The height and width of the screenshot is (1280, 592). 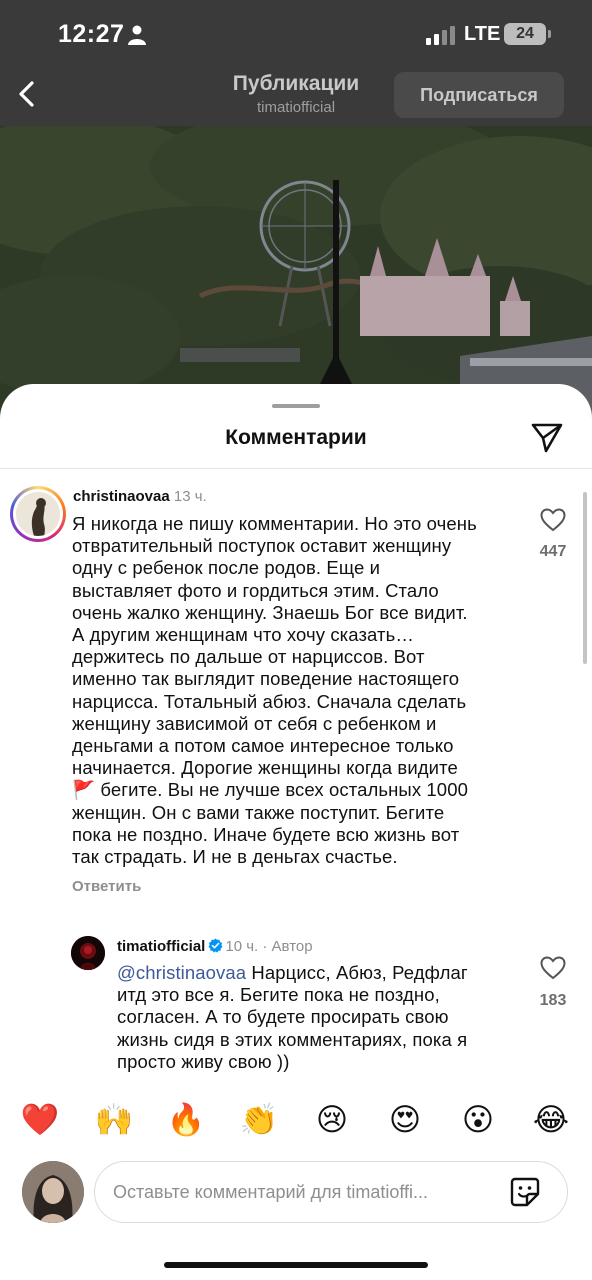 I want to click on status-time: 12:27, so click(x=91, y=34).